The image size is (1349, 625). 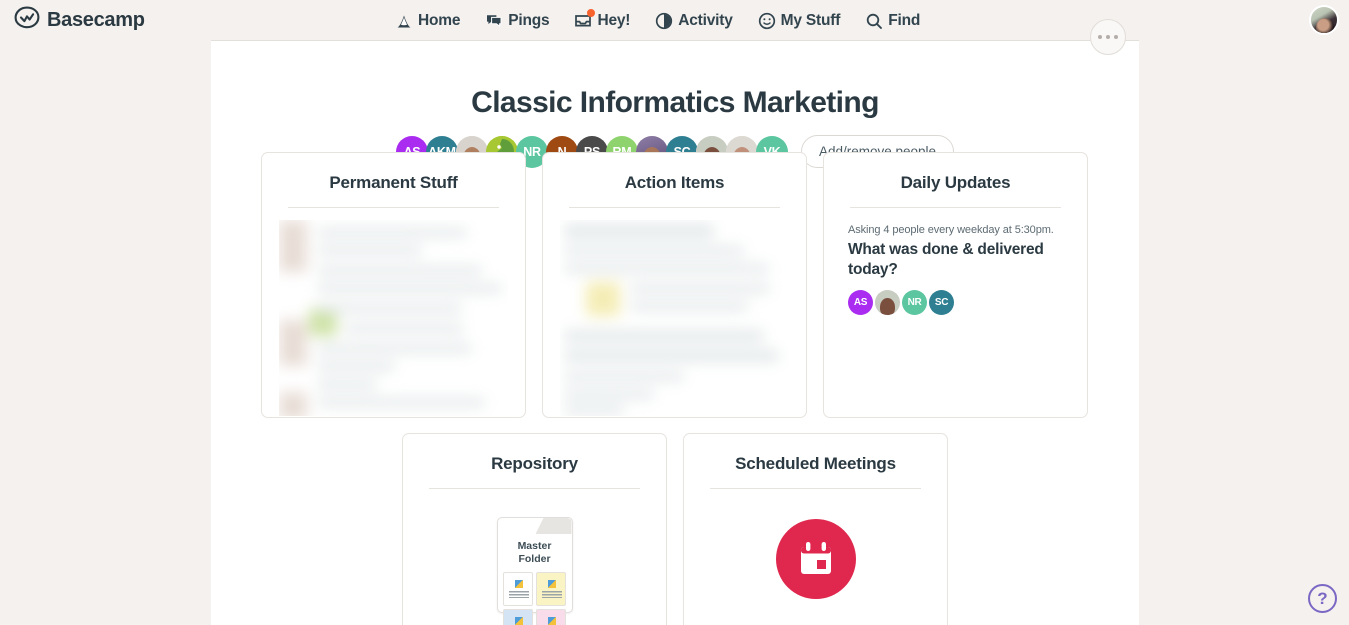 I want to click on respondent-avatar: AS, so click(x=860, y=303).